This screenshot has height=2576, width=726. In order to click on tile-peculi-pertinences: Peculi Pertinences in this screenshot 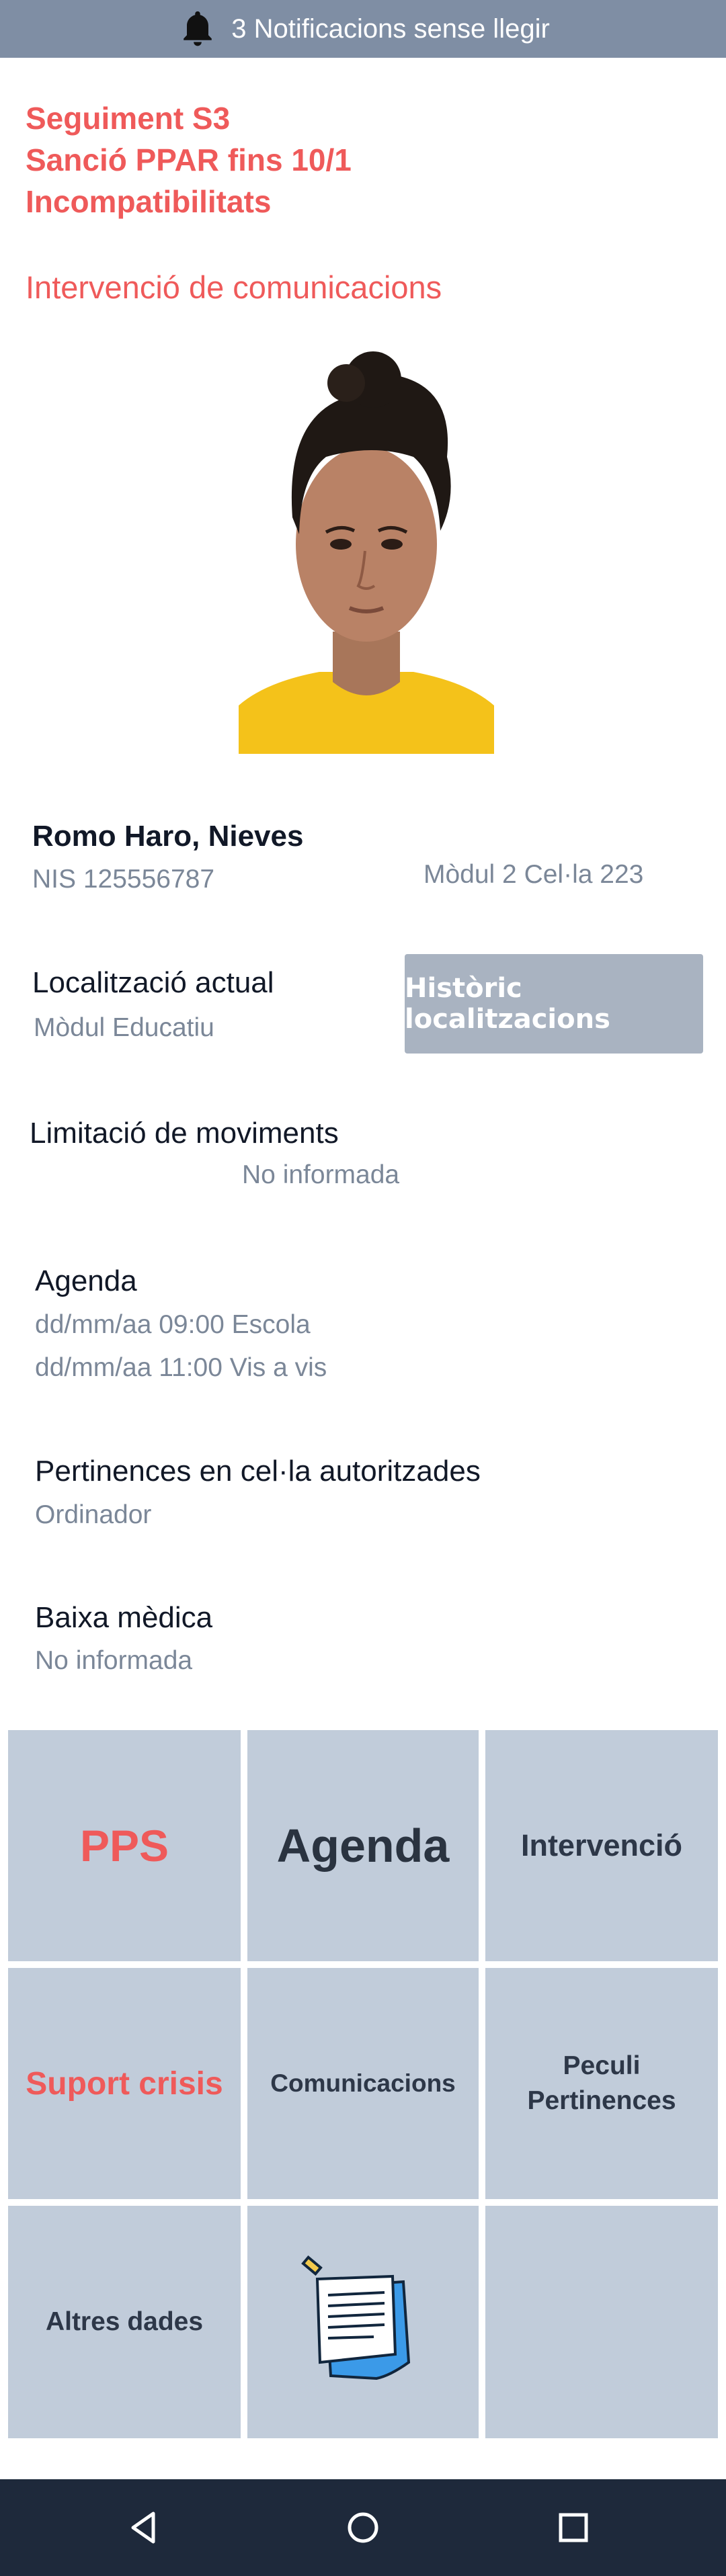, I will do `click(601, 2083)`.